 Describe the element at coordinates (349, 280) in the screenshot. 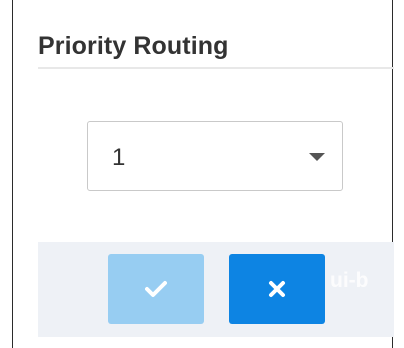

I see `watermark-text: ui-b` at that location.